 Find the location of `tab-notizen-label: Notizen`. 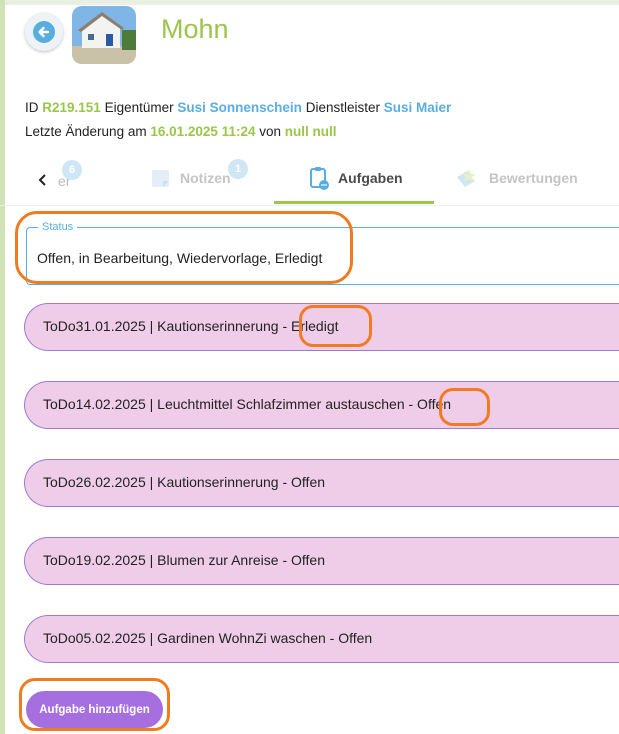

tab-notizen-label: Notizen is located at coordinates (205, 178).